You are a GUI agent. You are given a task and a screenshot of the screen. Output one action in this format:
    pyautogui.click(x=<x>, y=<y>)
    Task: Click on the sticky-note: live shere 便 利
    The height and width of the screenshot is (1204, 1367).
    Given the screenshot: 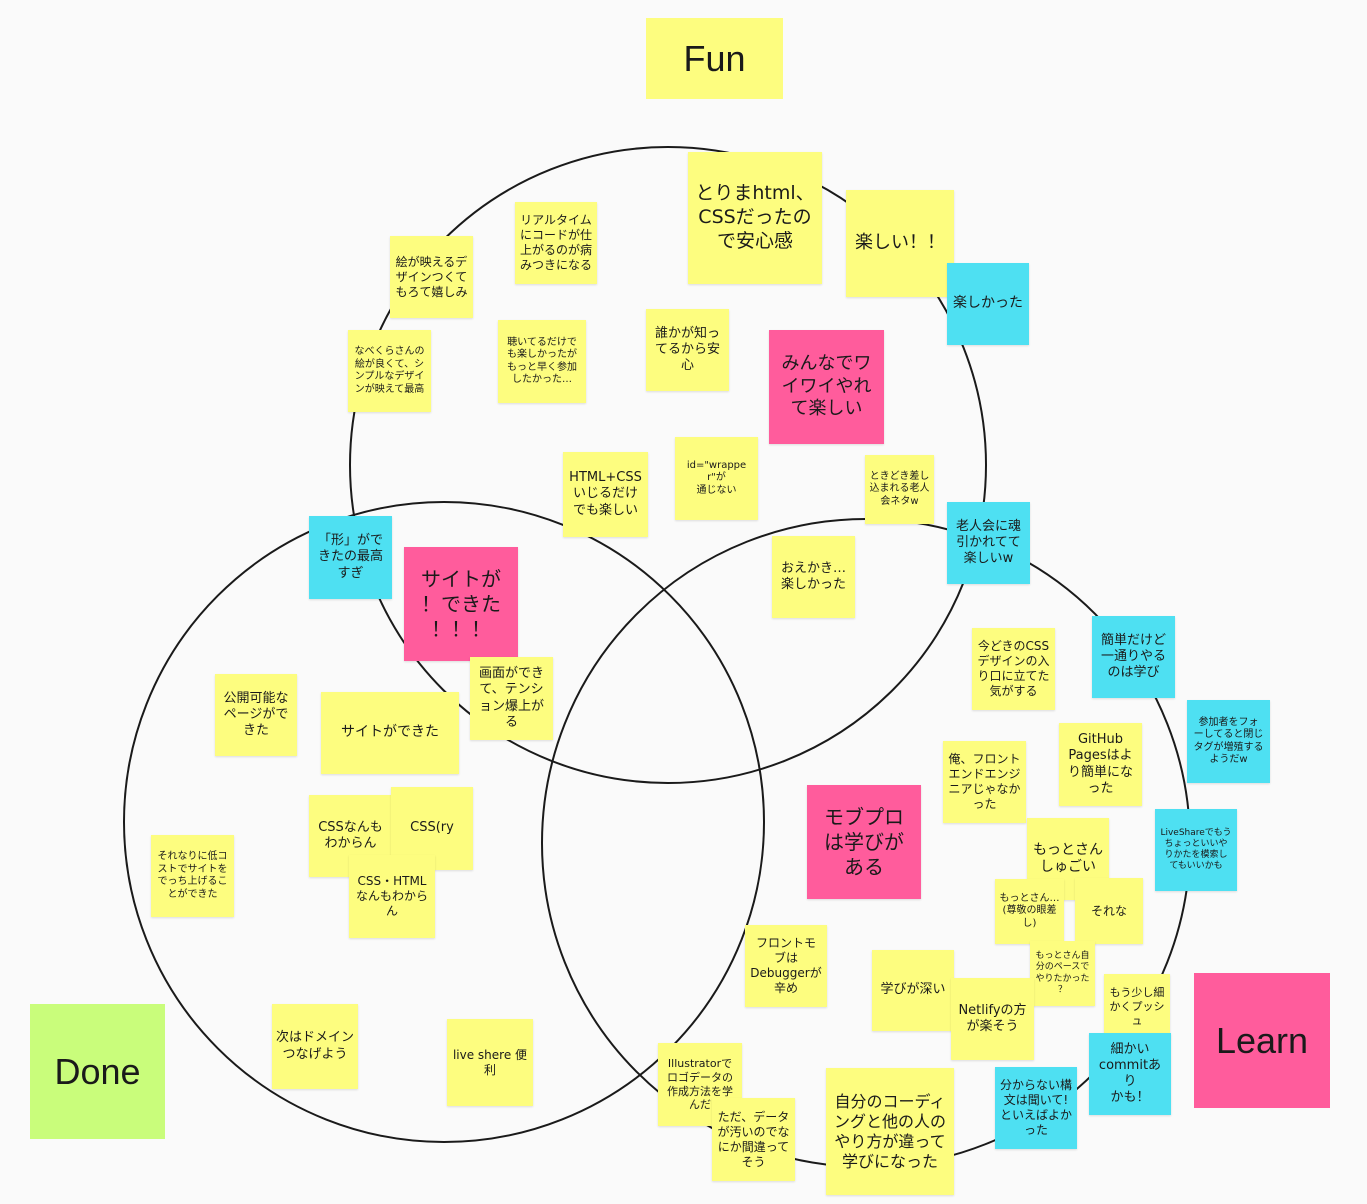 What is the action you would take?
    pyautogui.click(x=490, y=1062)
    